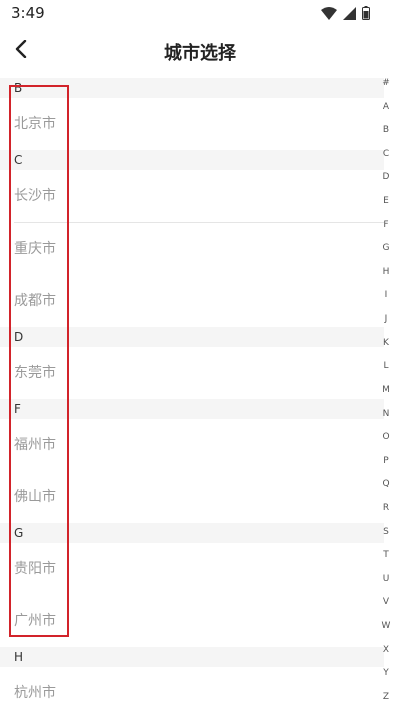 This screenshot has width=400, height=719. Describe the element at coordinates (192, 160) in the screenshot. I see `group-header-c: C` at that location.